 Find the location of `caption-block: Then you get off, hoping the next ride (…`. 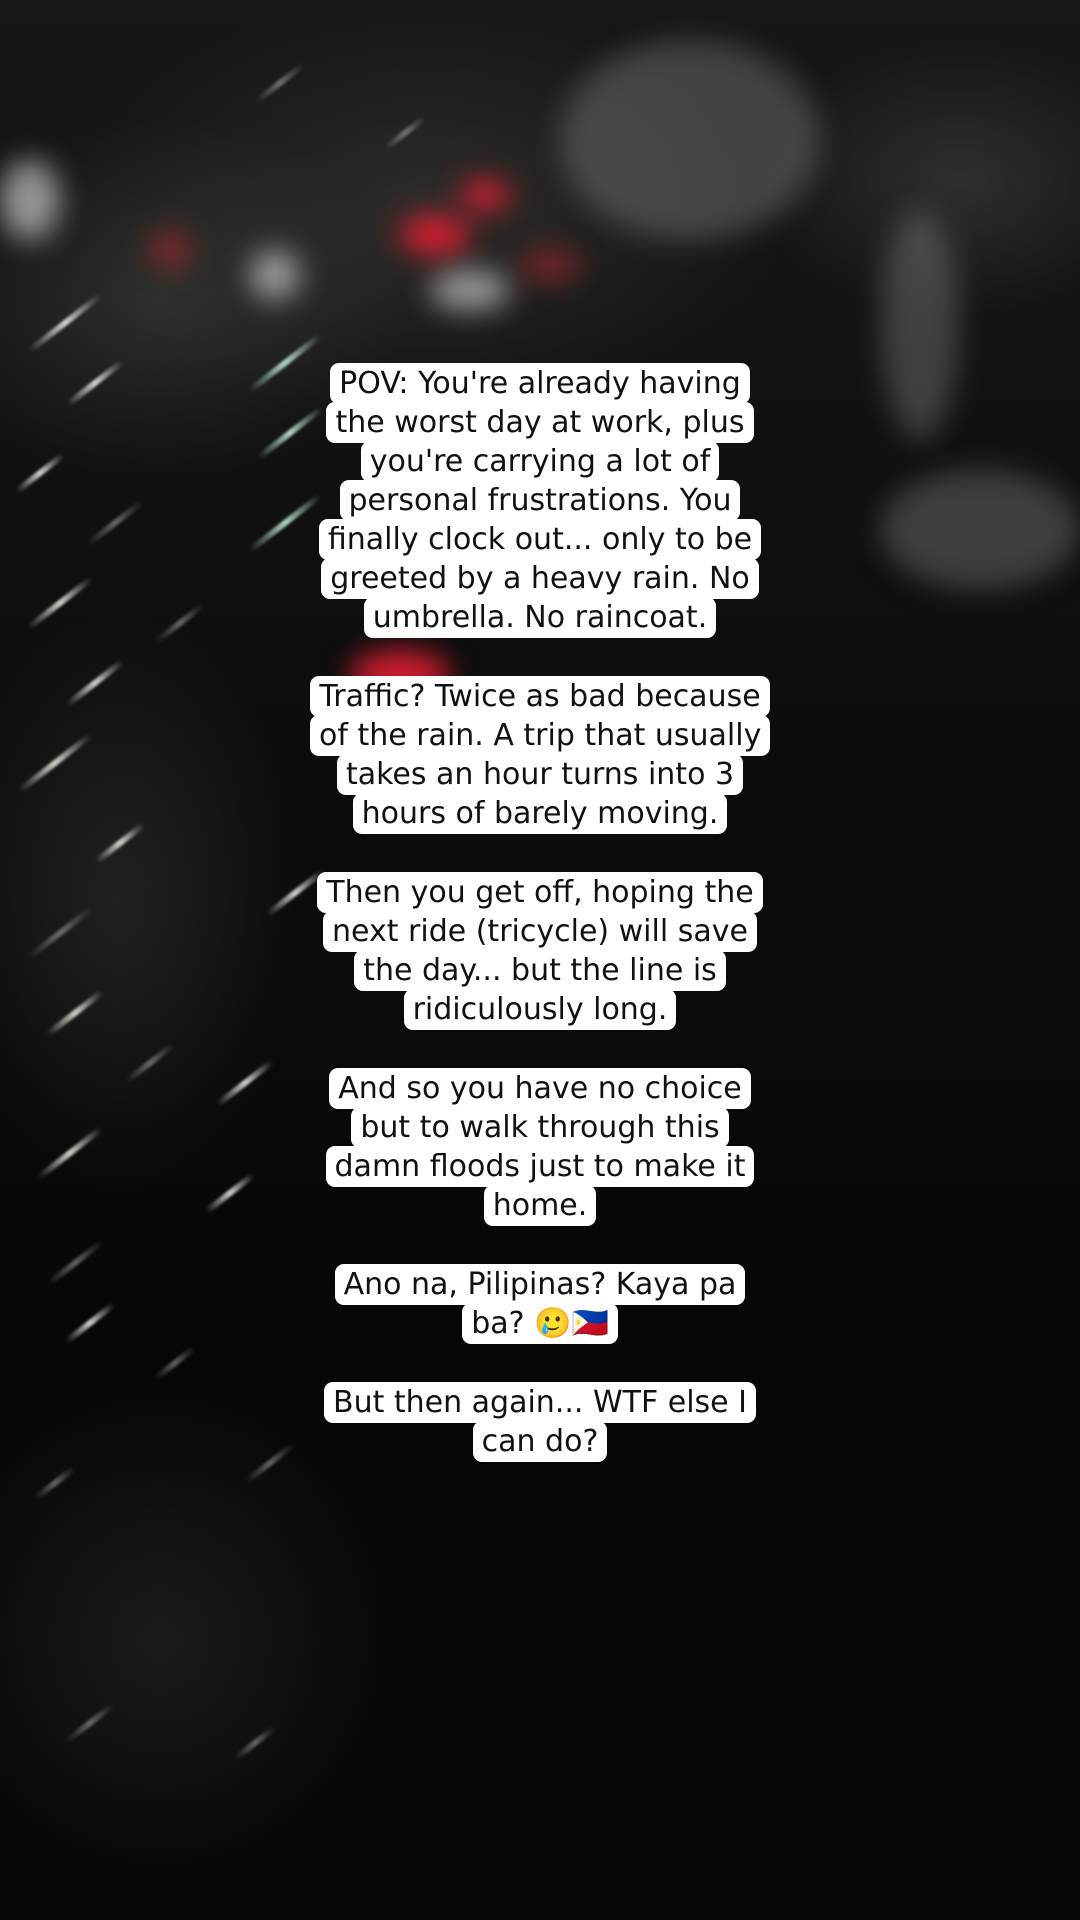

caption-block: Then you get off, hoping the next ride (… is located at coordinates (540, 951).